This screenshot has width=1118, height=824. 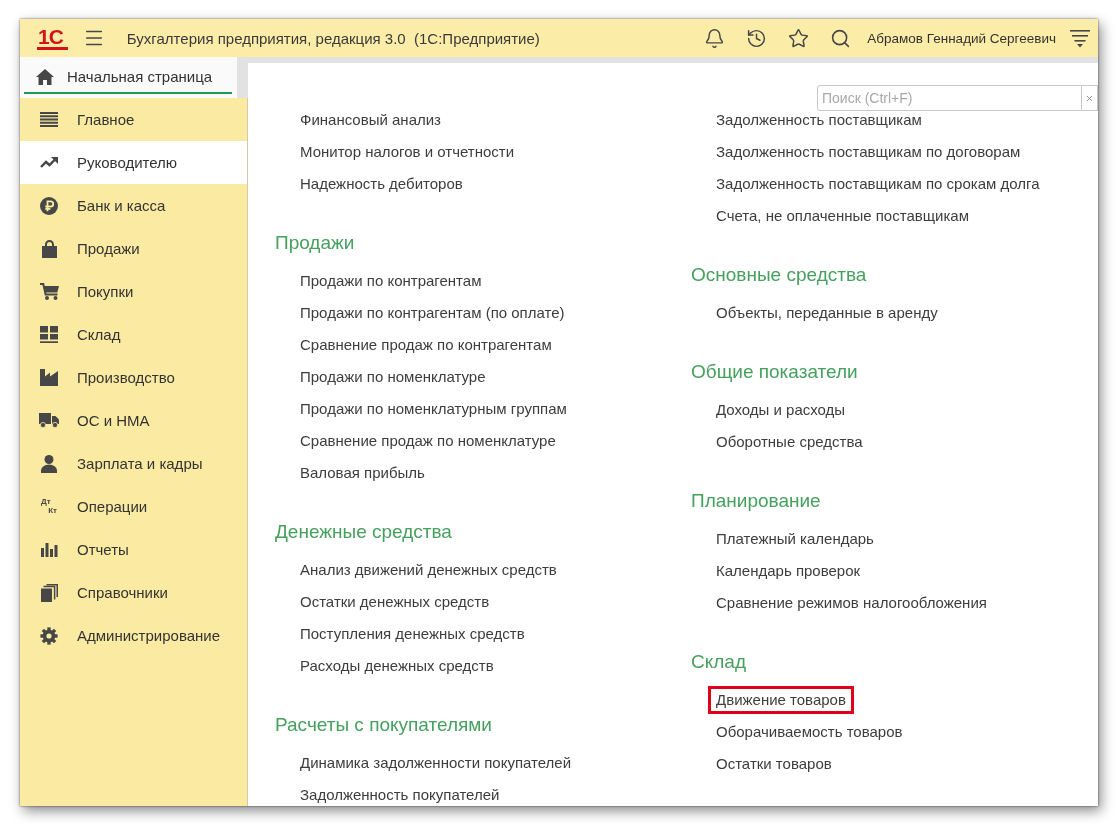 I want to click on gear-icon, so click(x=49, y=635).